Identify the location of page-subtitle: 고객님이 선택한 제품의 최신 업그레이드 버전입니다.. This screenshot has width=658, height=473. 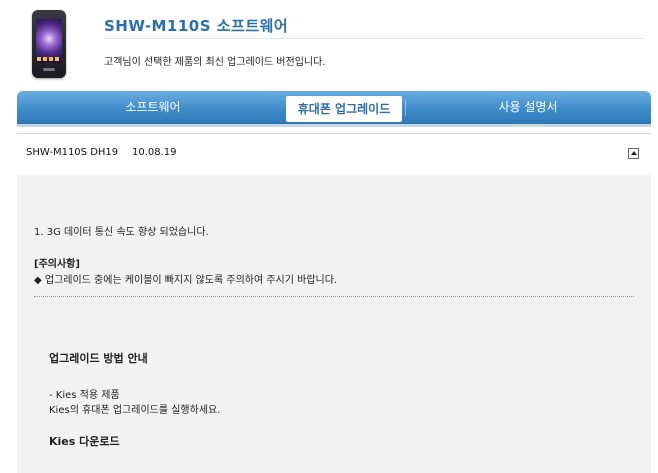
(215, 62).